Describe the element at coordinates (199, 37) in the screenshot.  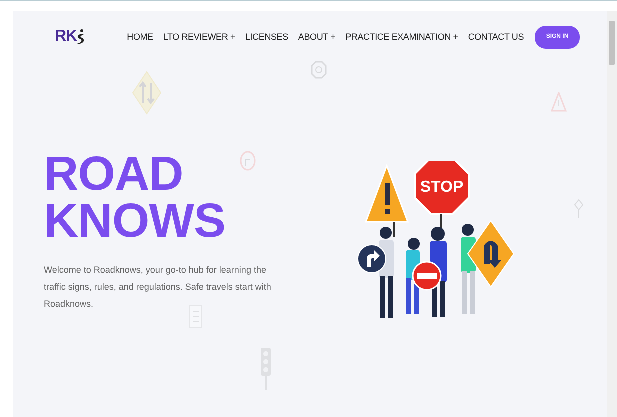
I see `nav-link: LTO REVIEWER +` at that location.